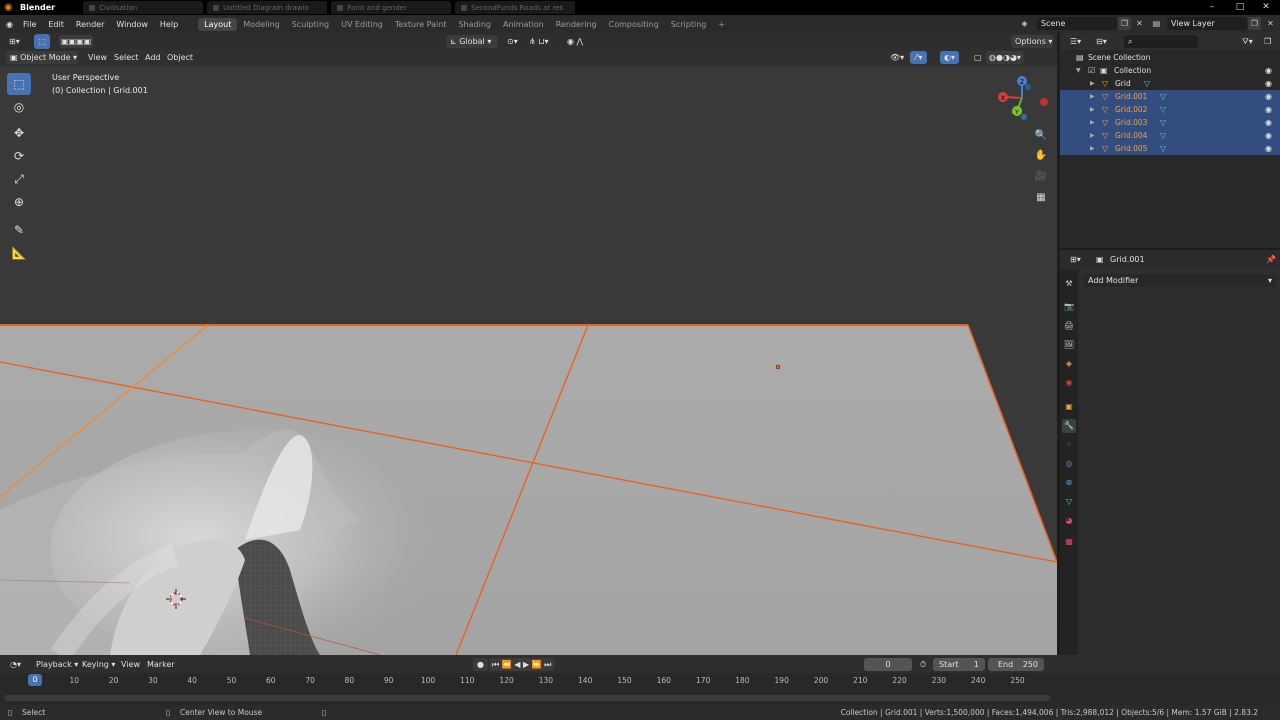 Image resolution: width=1280 pixels, height=720 pixels. What do you see at coordinates (1124, 23) in the screenshot?
I see `new-scene-icon: ❐` at bounding box center [1124, 23].